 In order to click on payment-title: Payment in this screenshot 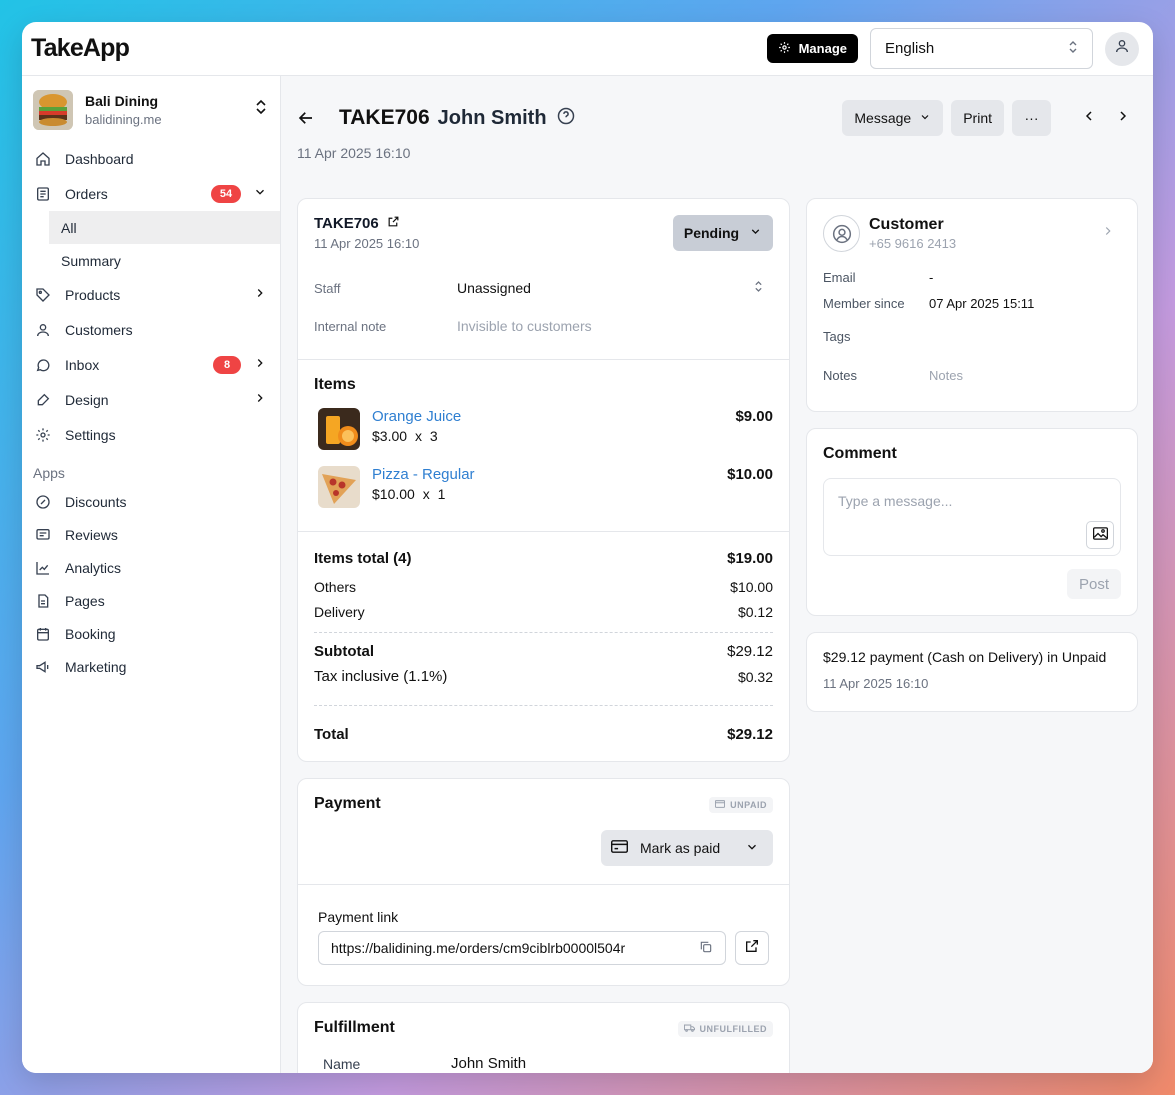, I will do `click(347, 803)`.